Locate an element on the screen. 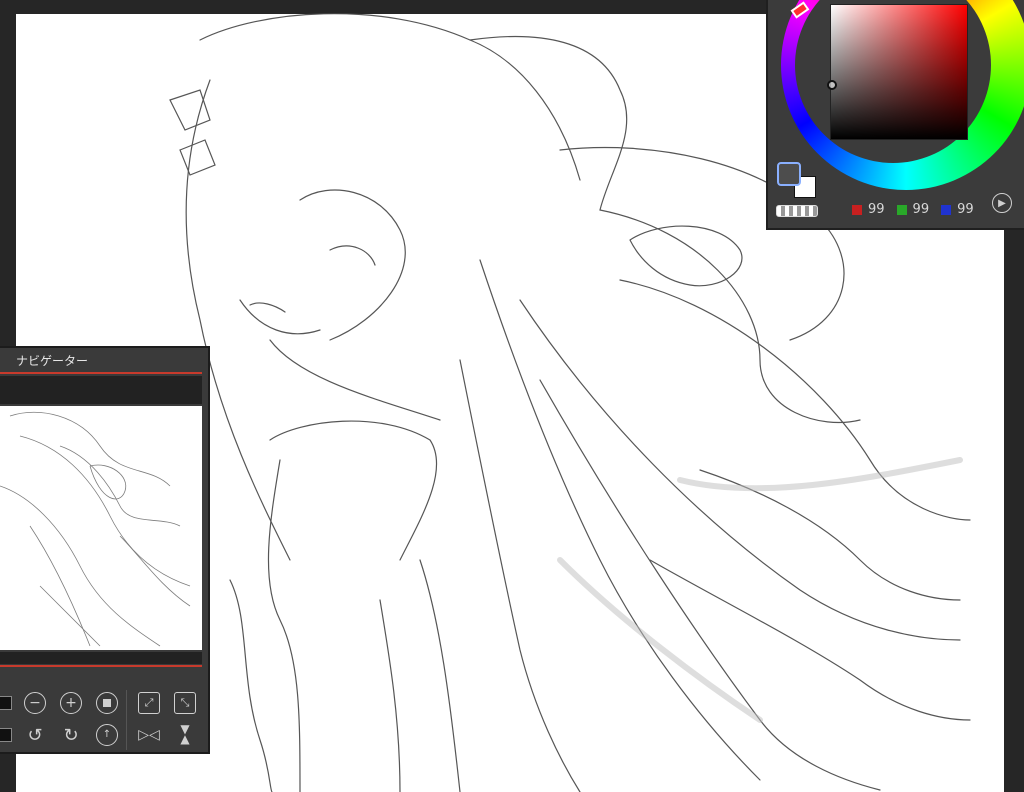  square-icon is located at coordinates (8, 703).